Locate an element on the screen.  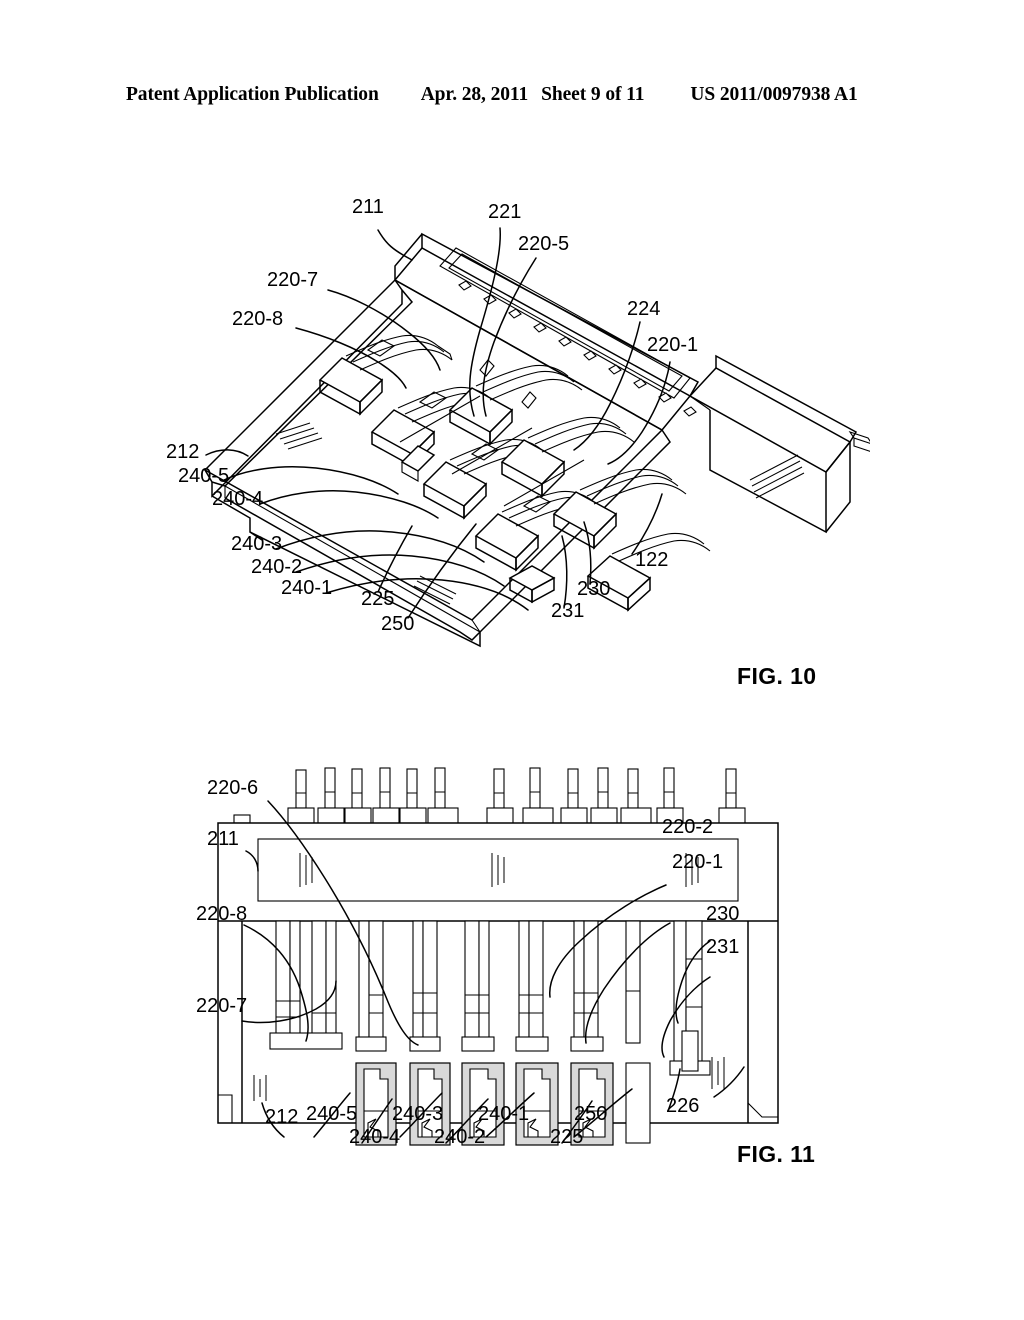
fig10-numeral-231: 231 is located at coordinates (568, 611).